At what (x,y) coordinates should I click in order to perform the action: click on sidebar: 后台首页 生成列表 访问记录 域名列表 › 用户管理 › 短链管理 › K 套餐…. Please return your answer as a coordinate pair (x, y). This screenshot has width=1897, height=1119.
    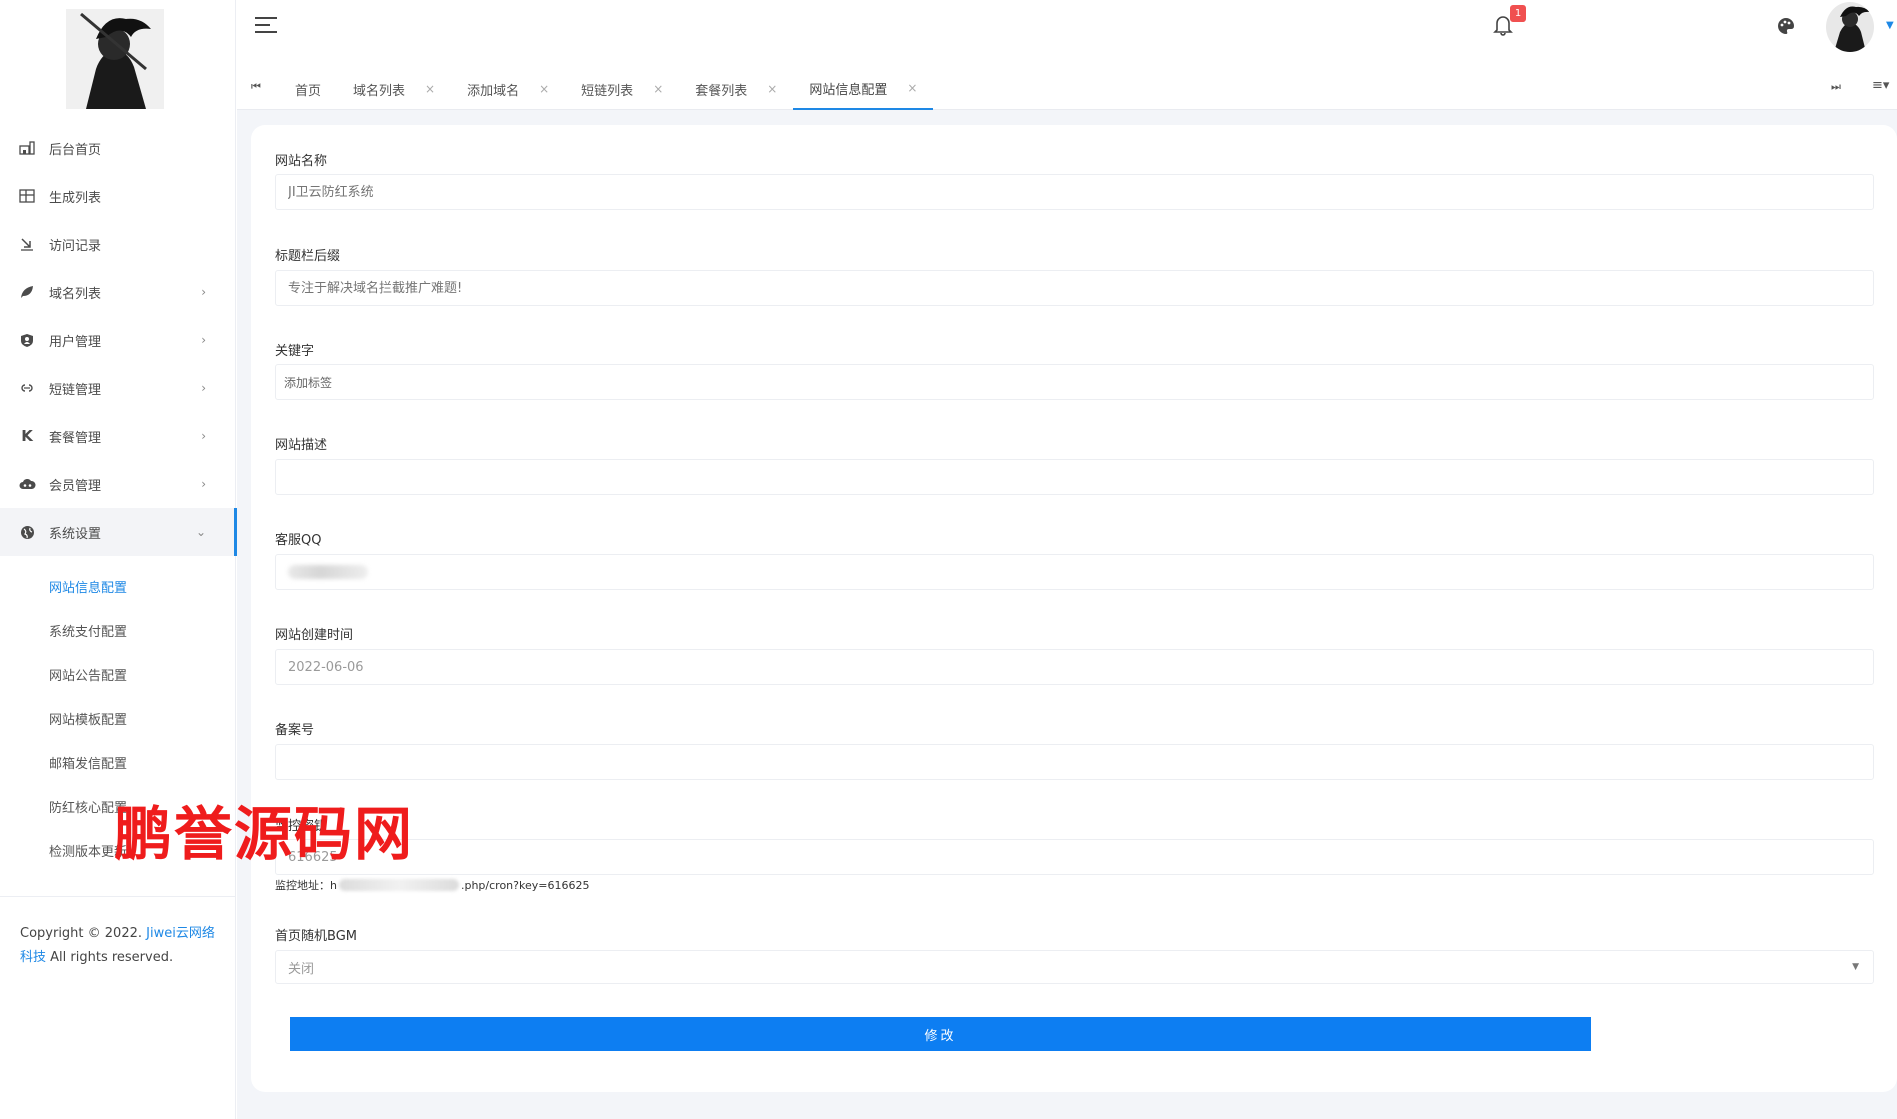
    Looking at the image, I should click on (118, 559).